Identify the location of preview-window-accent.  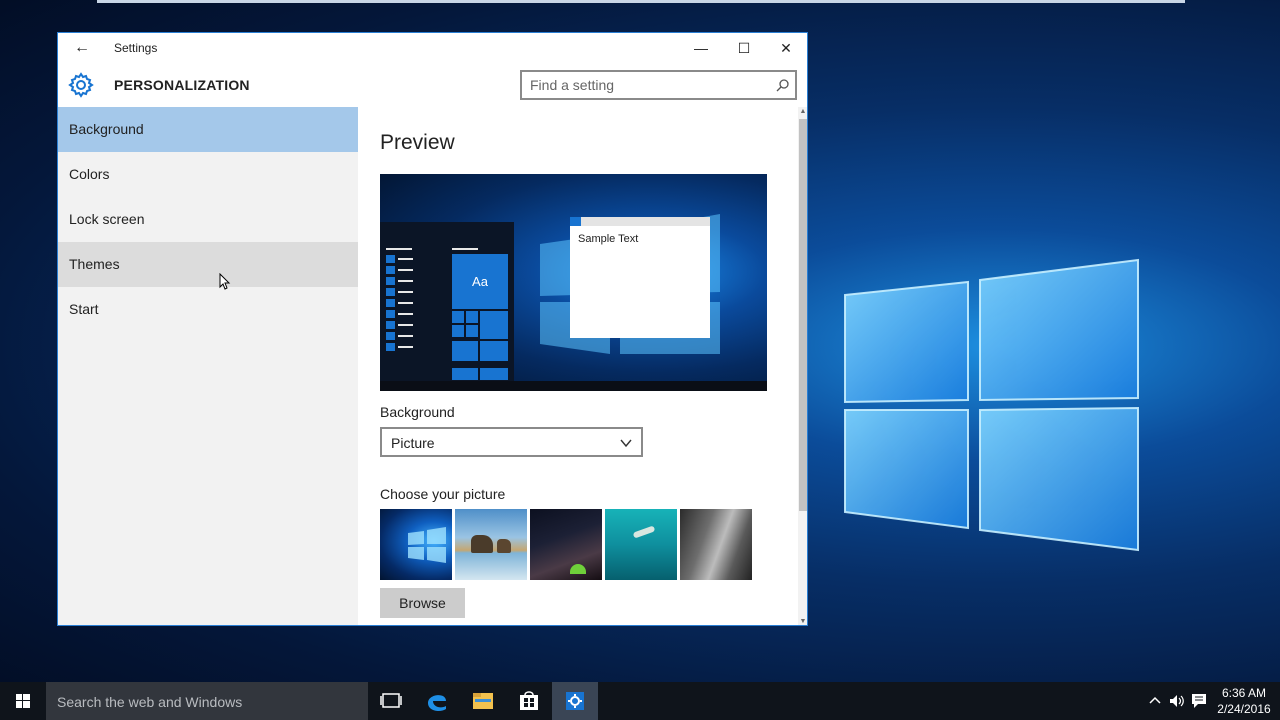
(575, 221).